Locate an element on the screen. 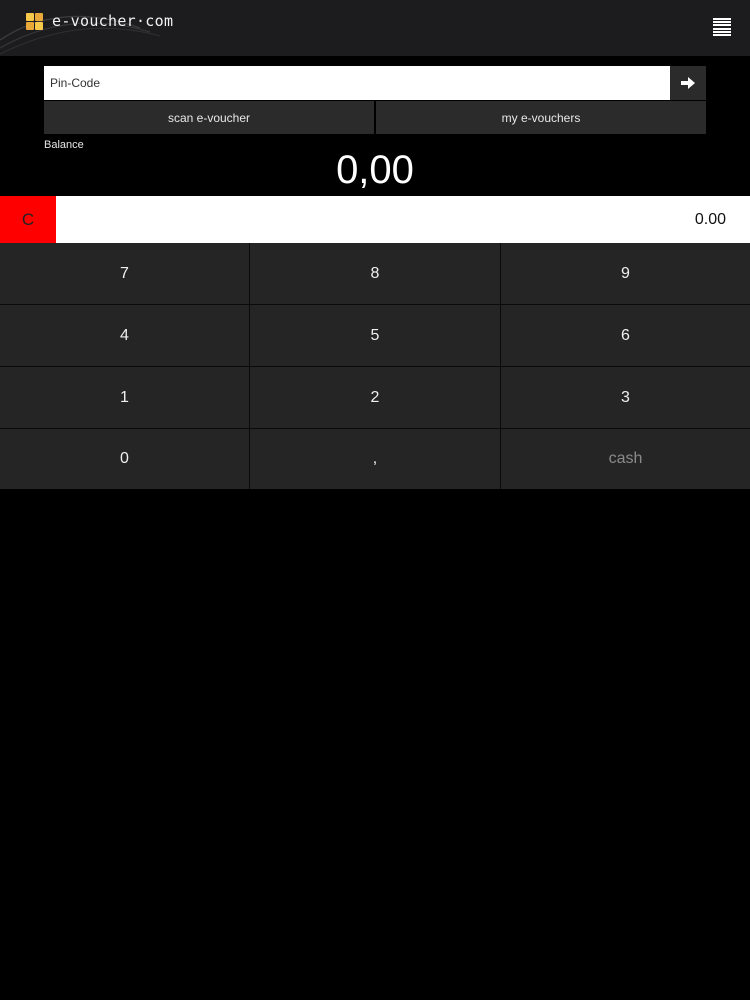 This screenshot has width=750, height=1000. key-2: 2 is located at coordinates (375, 397).